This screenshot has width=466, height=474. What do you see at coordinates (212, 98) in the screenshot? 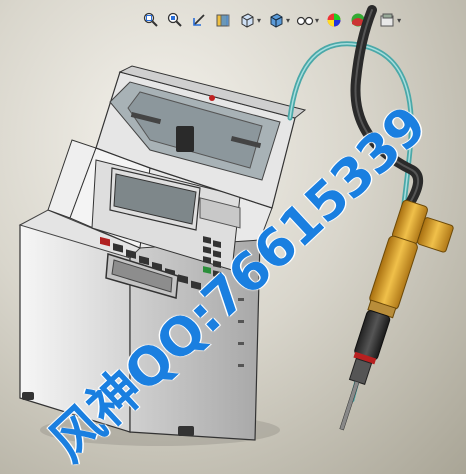
I see `indicator-light` at bounding box center [212, 98].